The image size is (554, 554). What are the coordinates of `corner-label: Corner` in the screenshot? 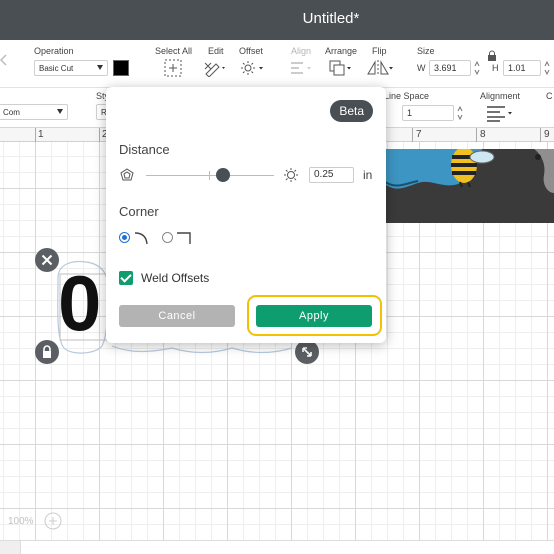 It's located at (139, 211).